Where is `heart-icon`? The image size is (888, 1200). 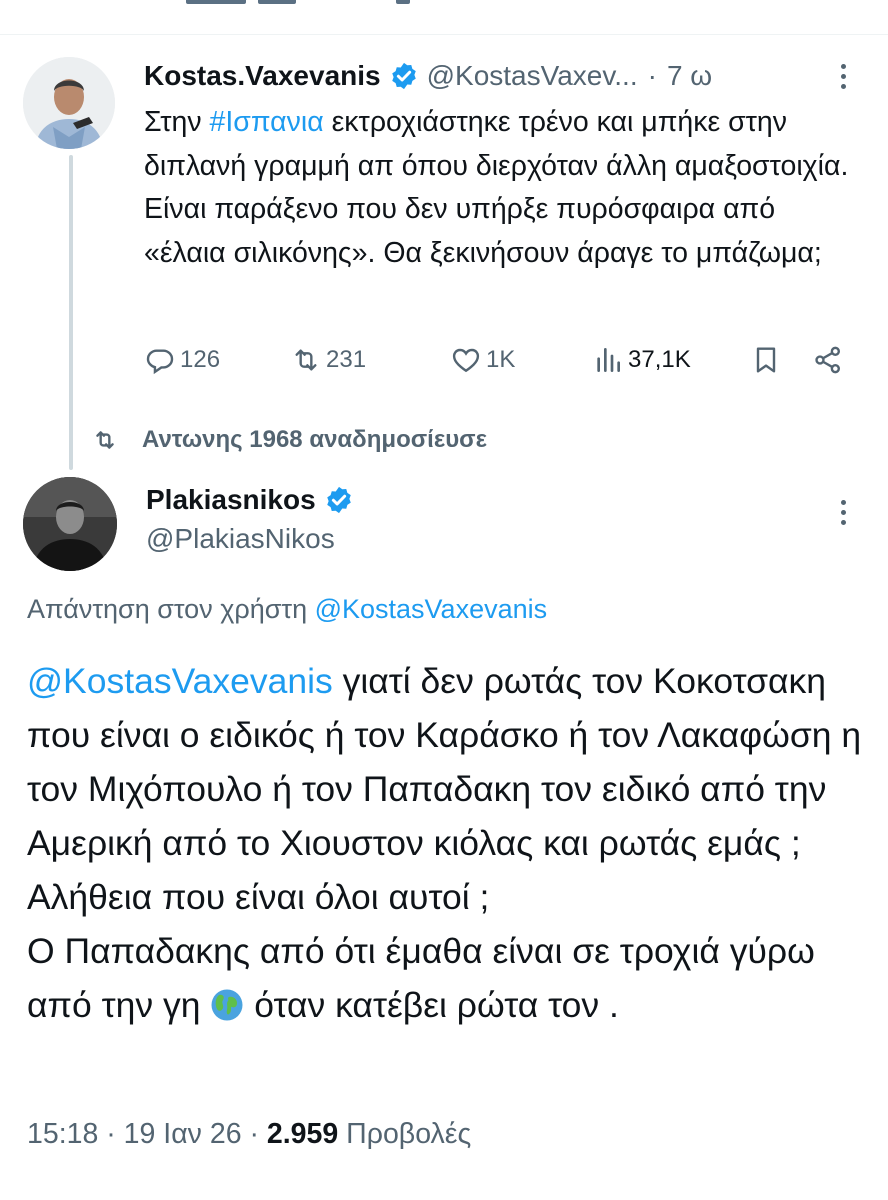 heart-icon is located at coordinates (466, 360).